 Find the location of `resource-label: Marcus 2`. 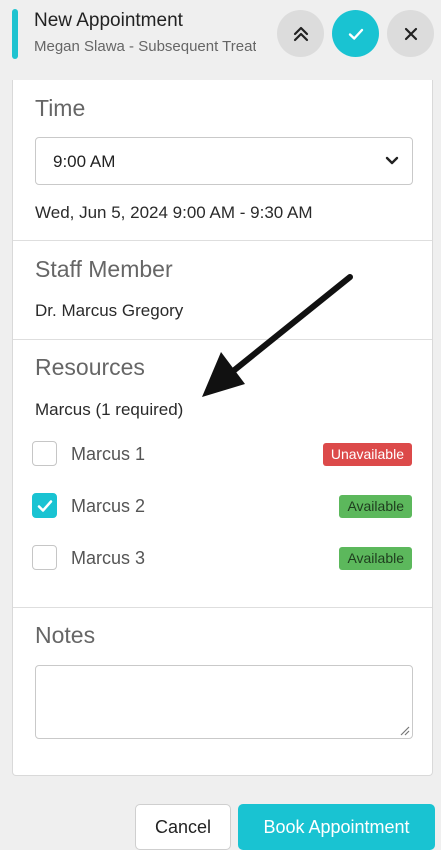

resource-label: Marcus 2 is located at coordinates (108, 506).